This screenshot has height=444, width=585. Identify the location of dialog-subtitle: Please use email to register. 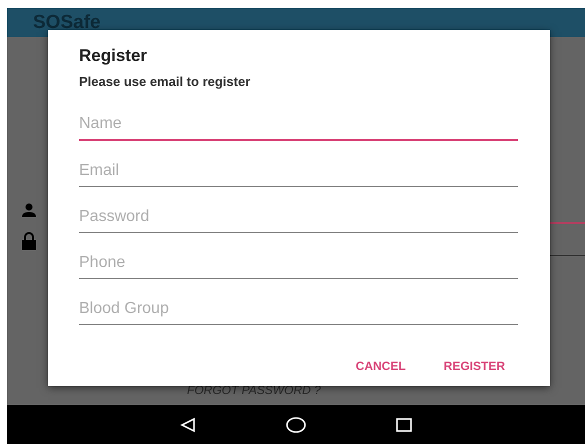
(164, 81).